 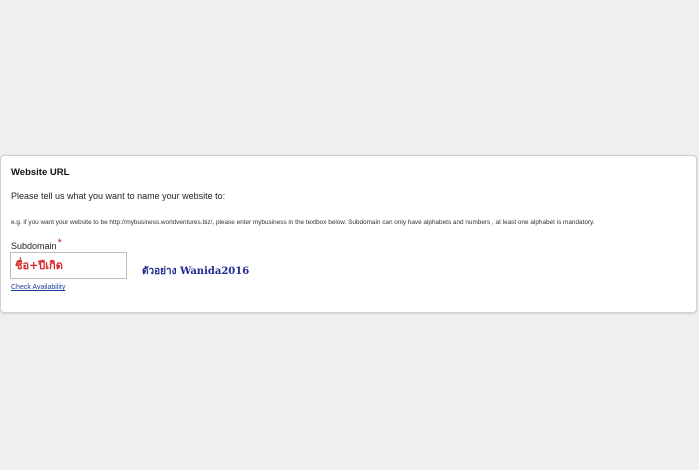 I want to click on example-annotation: ตัวอย่าง Wanida2016, so click(x=196, y=271).